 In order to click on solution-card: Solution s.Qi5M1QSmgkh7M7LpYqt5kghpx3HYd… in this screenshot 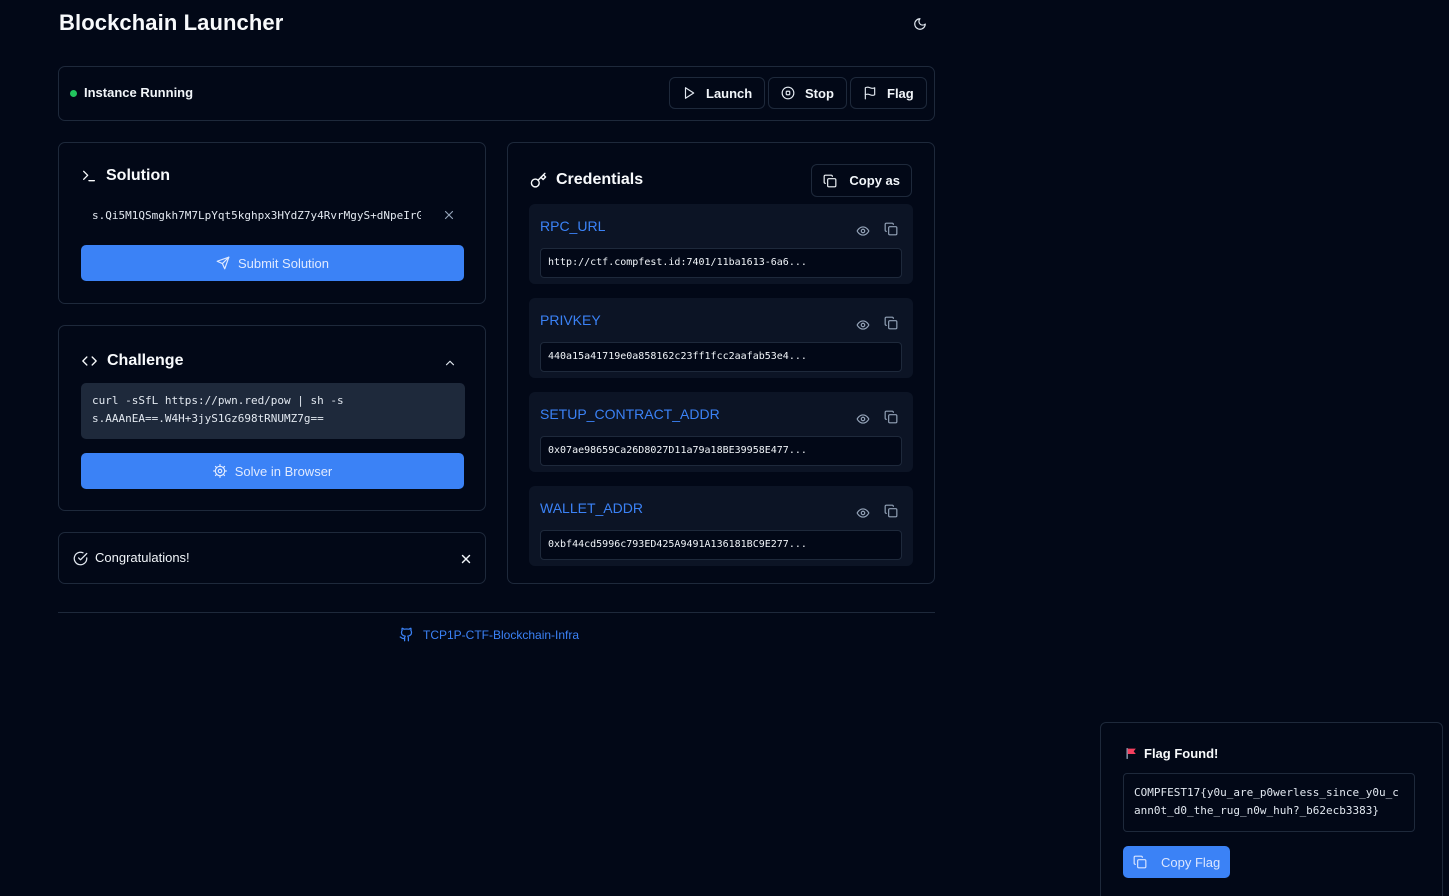, I will do `click(272, 223)`.